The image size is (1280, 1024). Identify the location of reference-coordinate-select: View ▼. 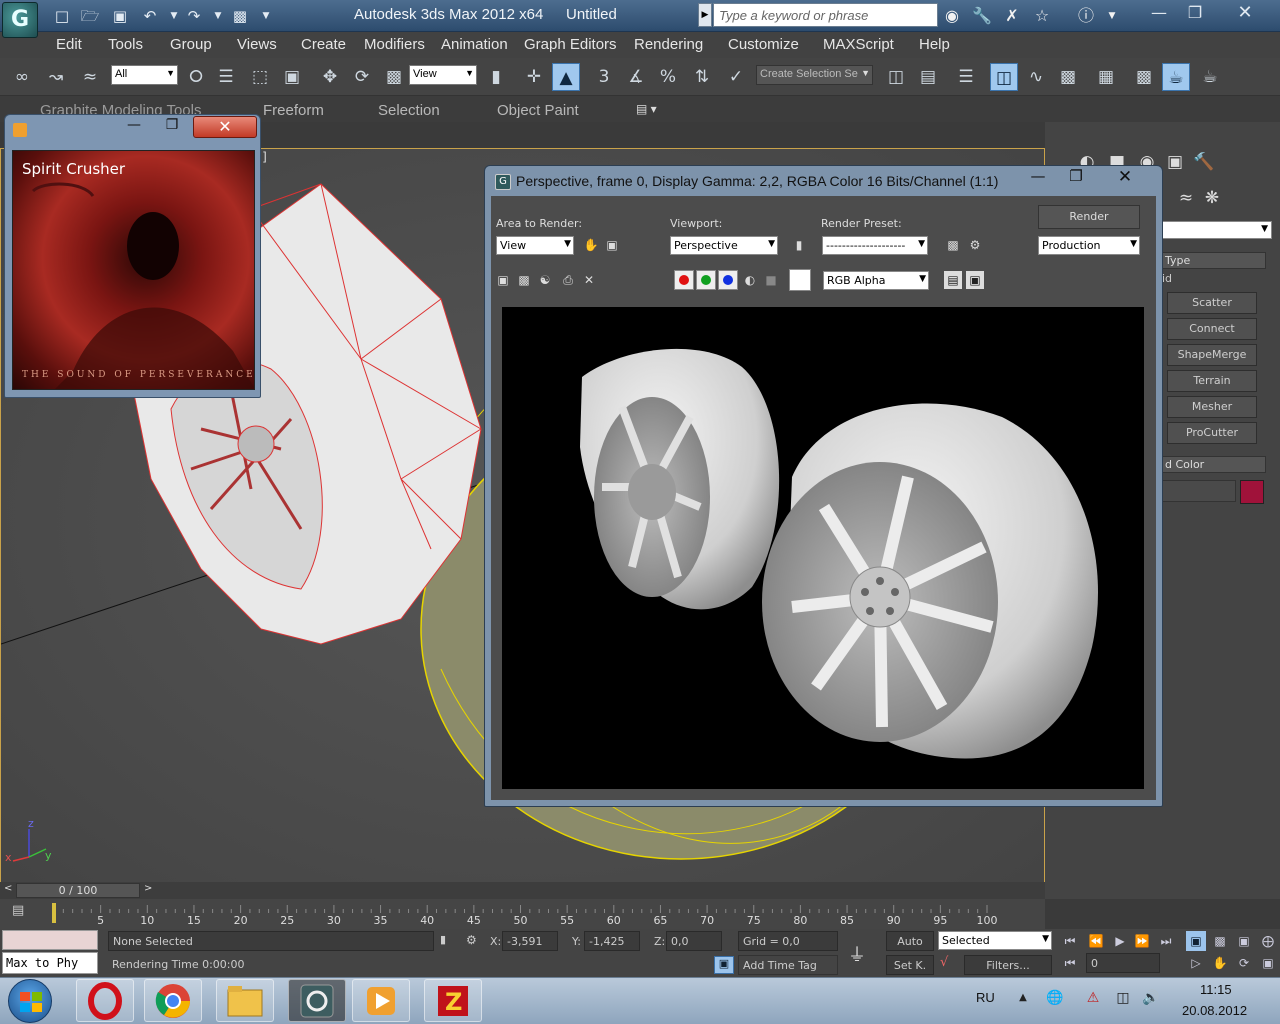
(443, 75).